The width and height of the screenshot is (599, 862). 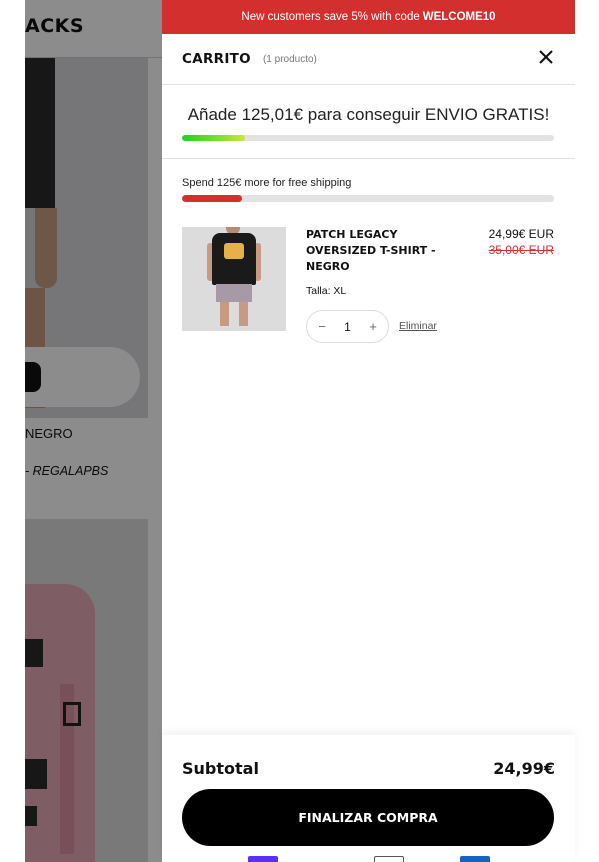 What do you see at coordinates (524, 768) in the screenshot?
I see `subtotal-value: 24,99€` at bounding box center [524, 768].